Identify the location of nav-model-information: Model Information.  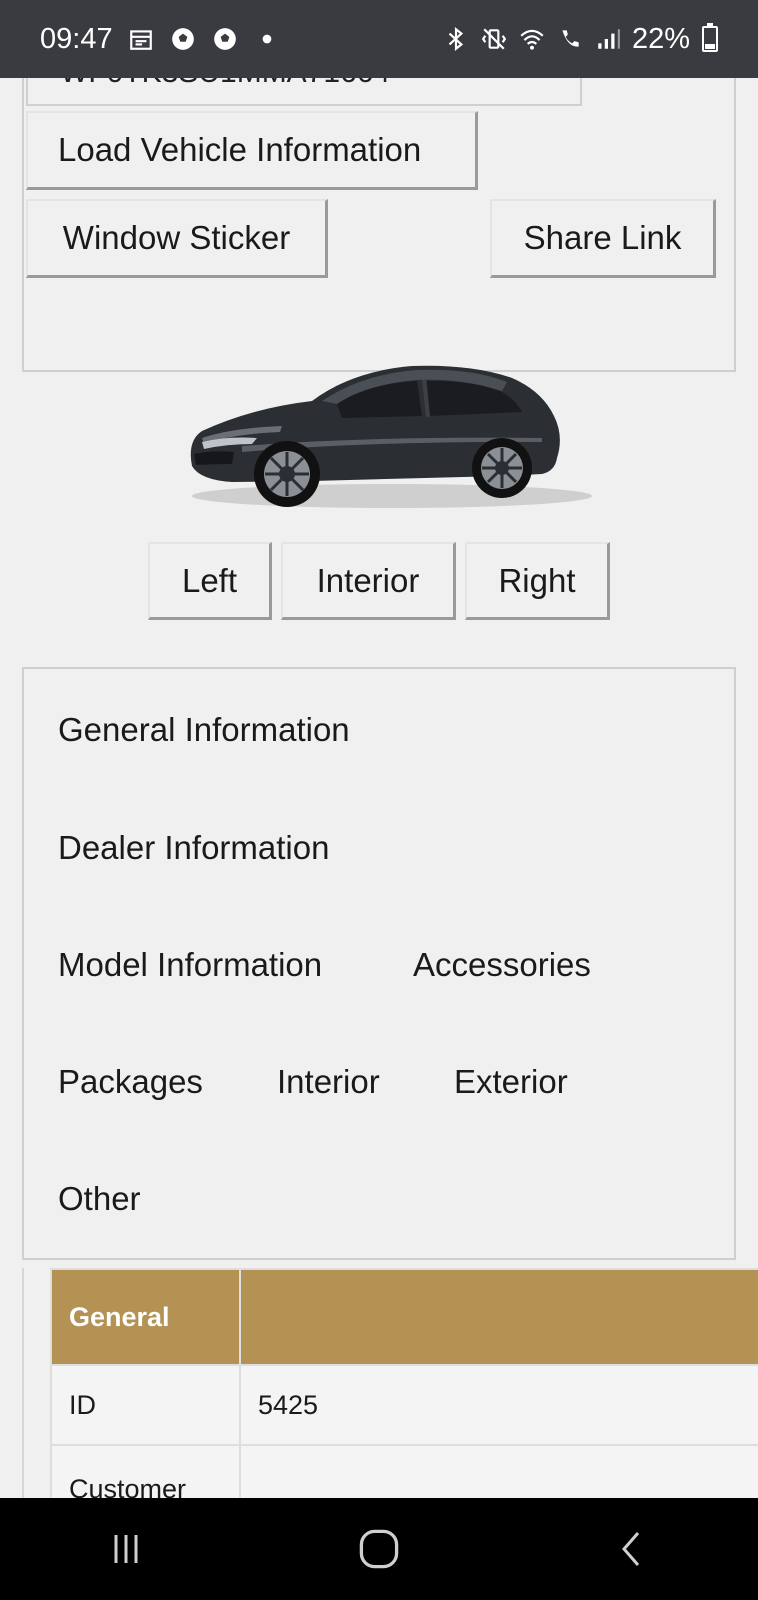
(190, 965).